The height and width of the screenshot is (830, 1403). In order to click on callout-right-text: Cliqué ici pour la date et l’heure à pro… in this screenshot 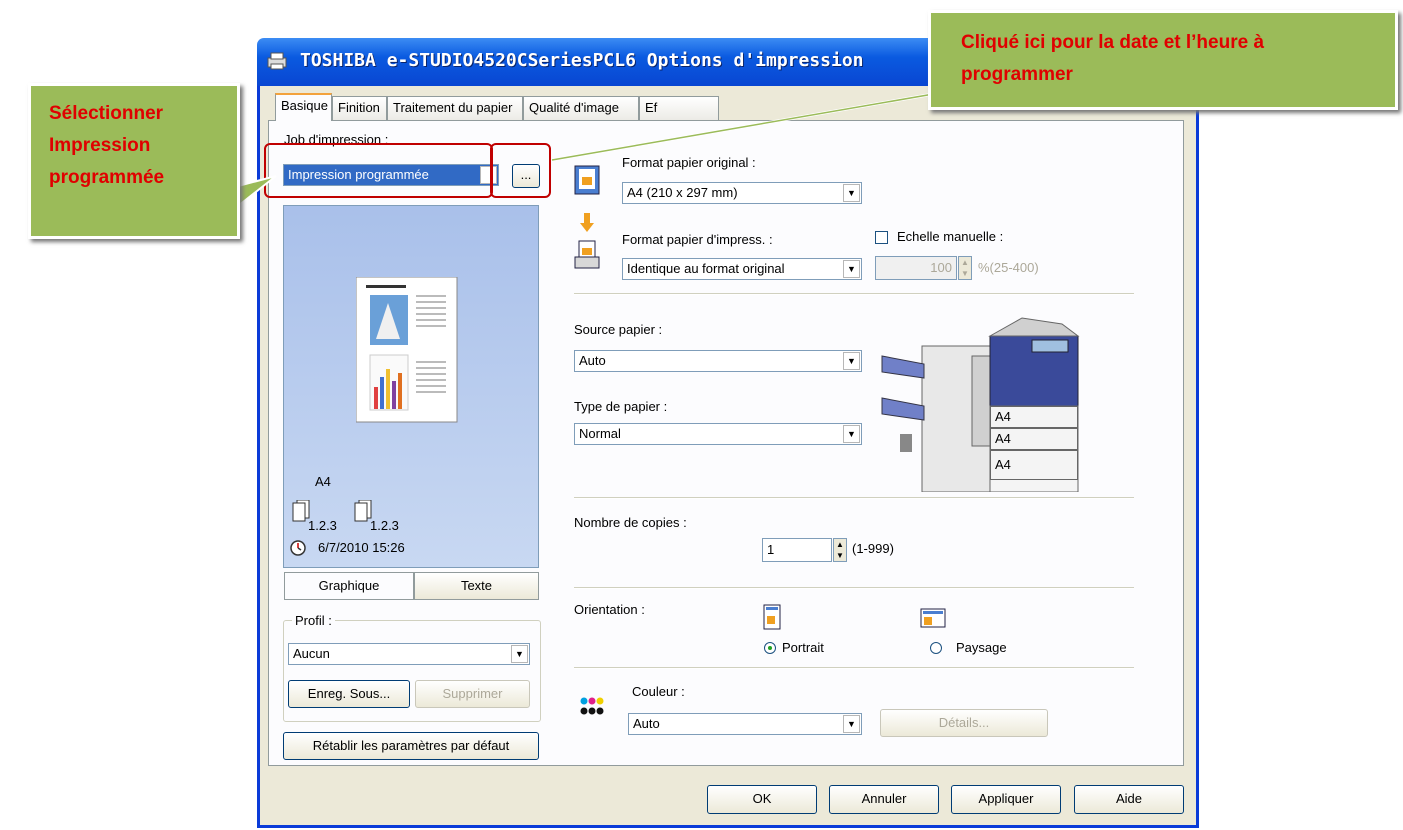, I will do `click(1113, 58)`.